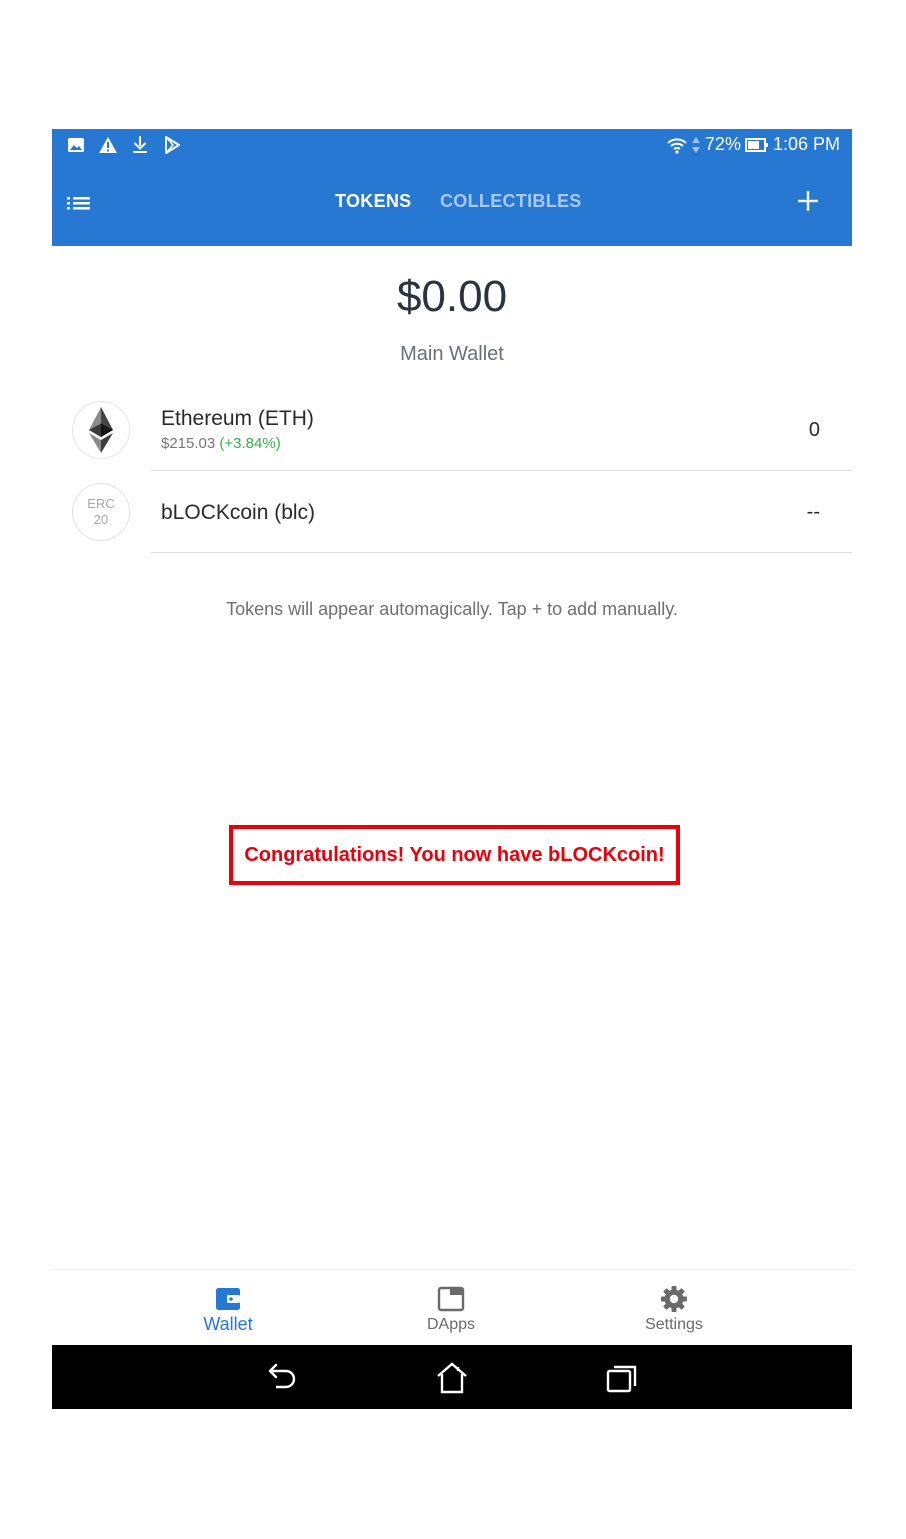  I want to click on erc20-icon: ERC 20, so click(101, 512).